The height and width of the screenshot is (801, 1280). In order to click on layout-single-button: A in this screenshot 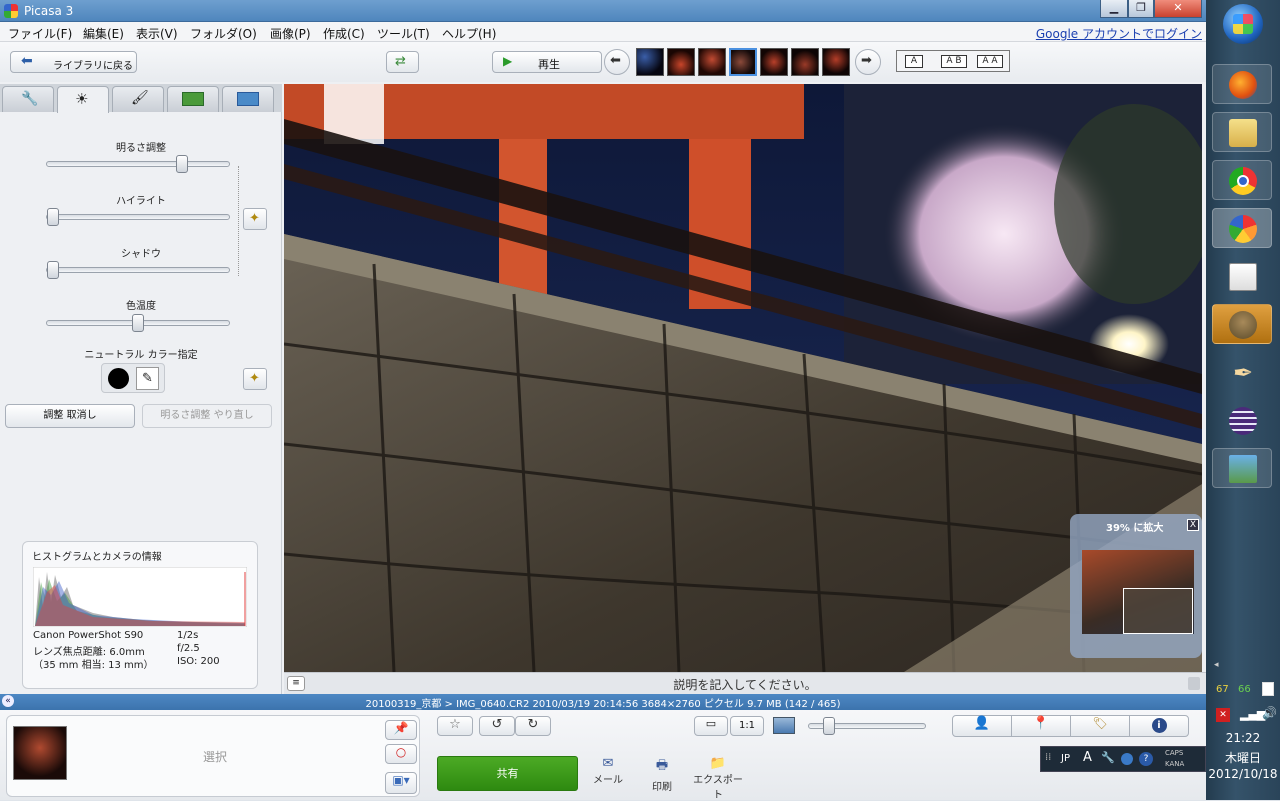, I will do `click(914, 61)`.